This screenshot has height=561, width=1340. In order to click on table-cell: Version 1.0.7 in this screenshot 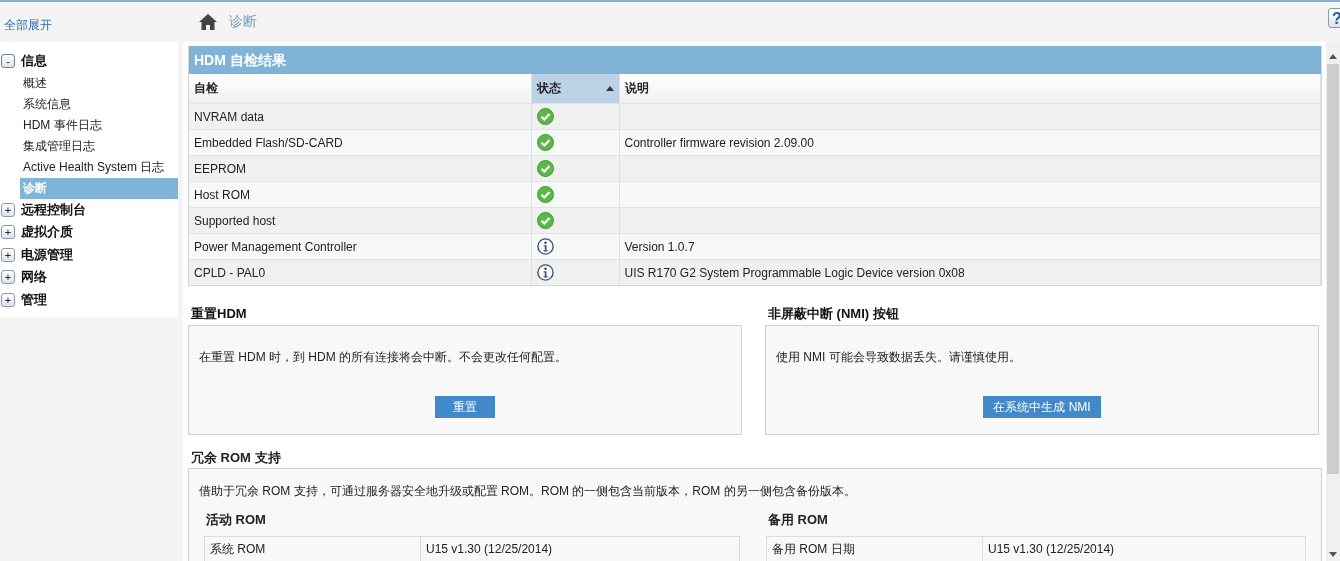, I will do `click(970, 246)`.